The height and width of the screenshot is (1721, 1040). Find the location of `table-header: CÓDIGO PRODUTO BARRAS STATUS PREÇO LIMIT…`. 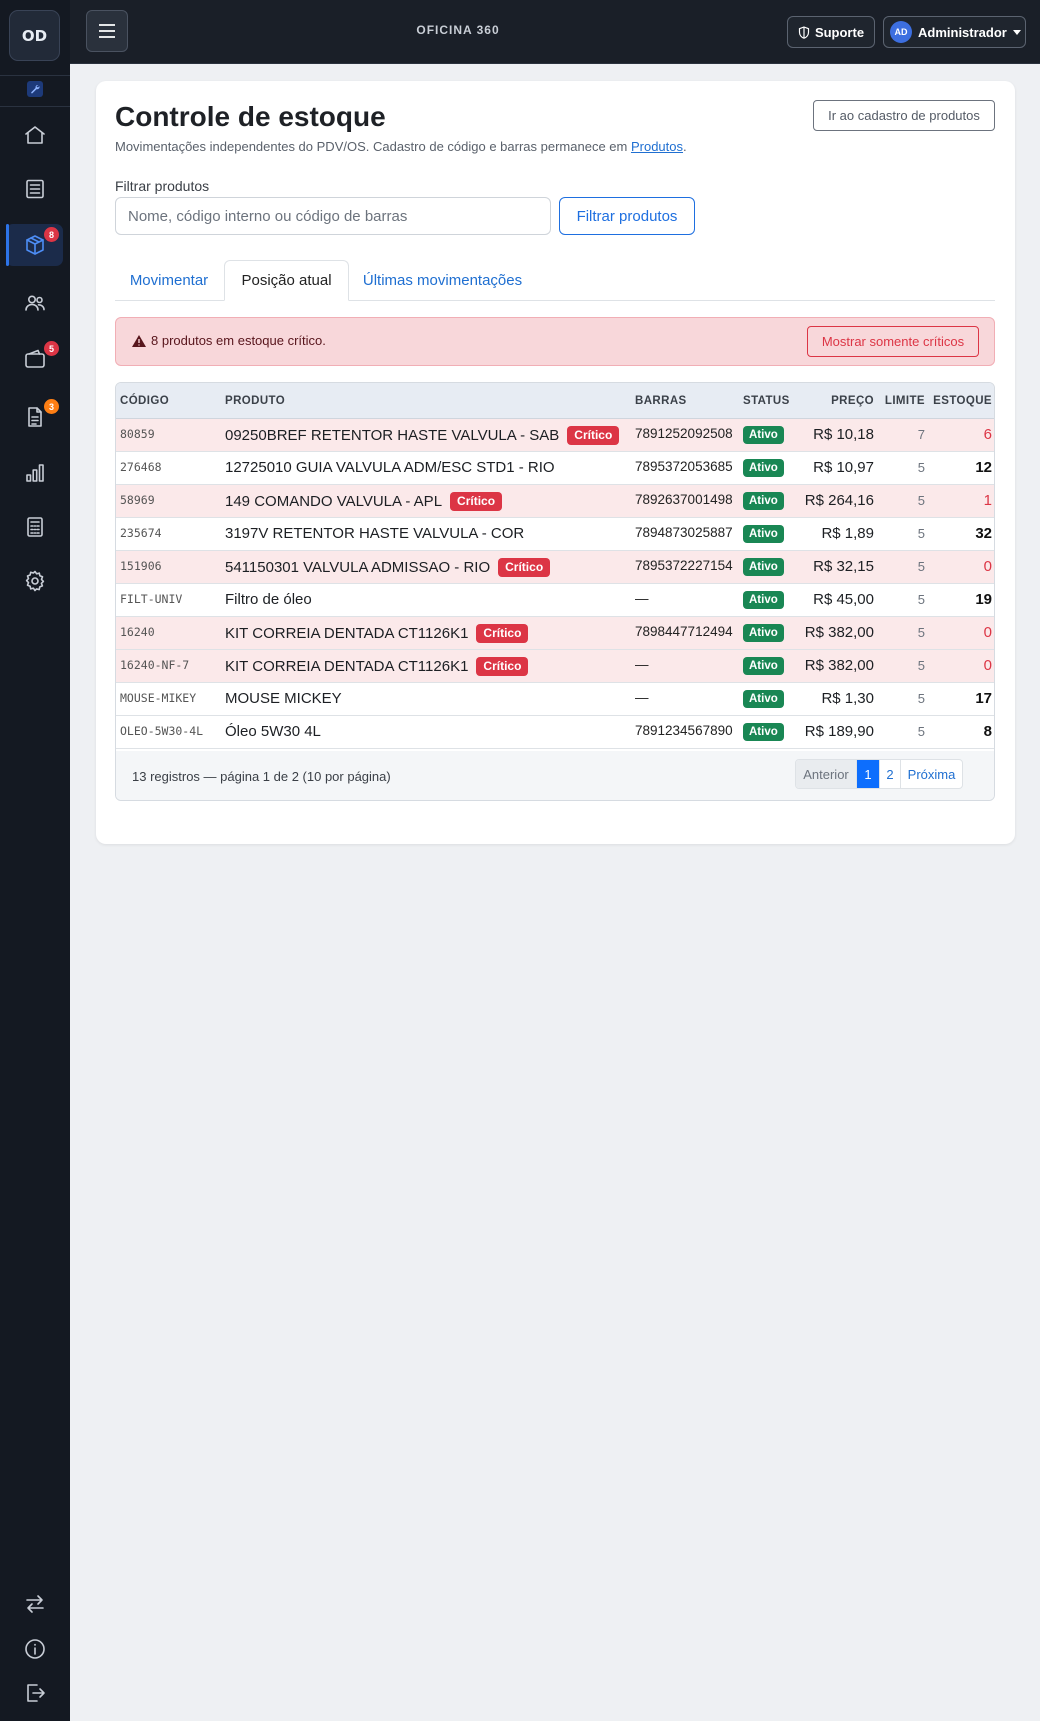

table-header: CÓDIGO PRODUTO BARRAS STATUS PREÇO LIMIT… is located at coordinates (555, 401).